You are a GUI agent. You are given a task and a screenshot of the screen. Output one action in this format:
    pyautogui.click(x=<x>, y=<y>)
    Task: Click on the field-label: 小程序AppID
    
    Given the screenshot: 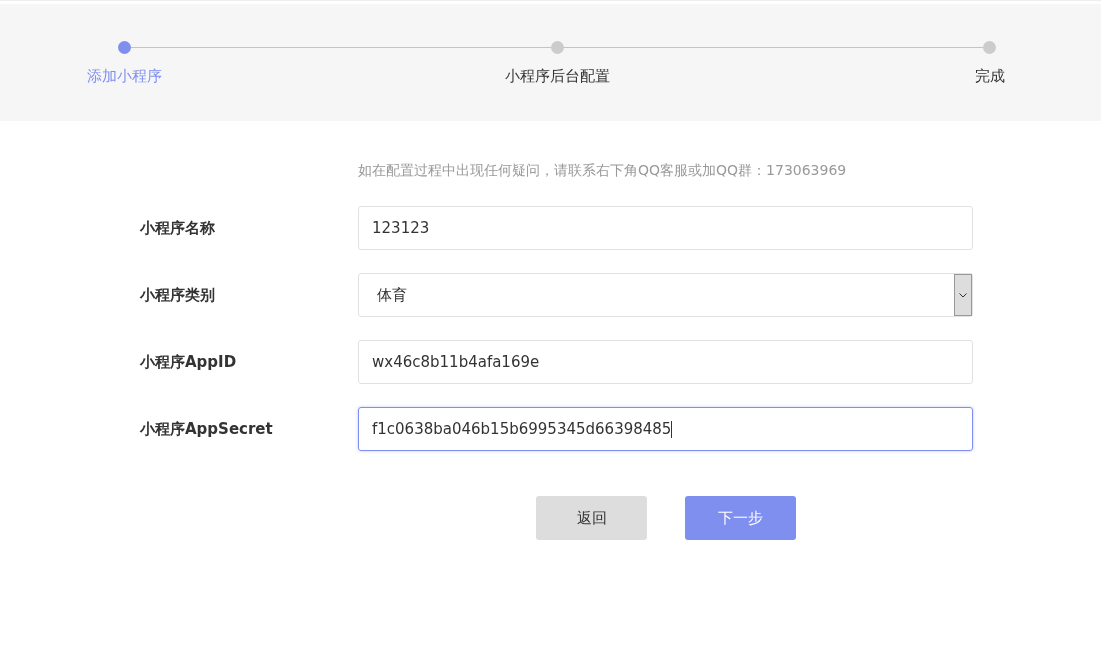 What is the action you would take?
    pyautogui.click(x=189, y=362)
    